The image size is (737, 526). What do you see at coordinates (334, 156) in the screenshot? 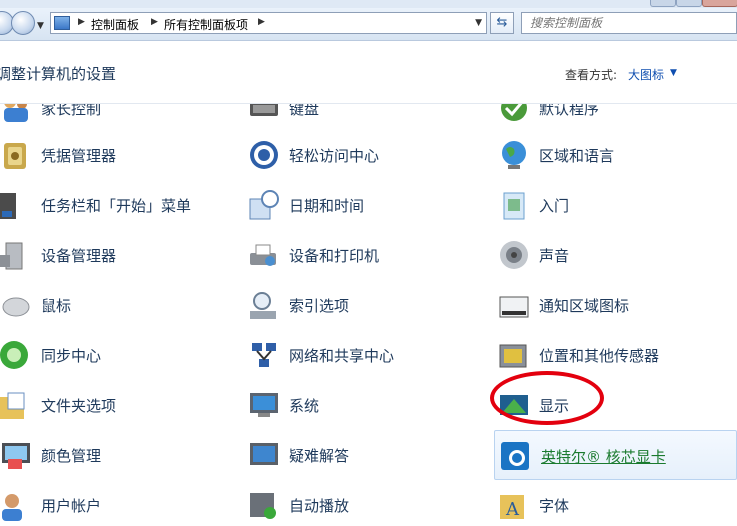
I see `item-label: 轻松访问中心` at bounding box center [334, 156].